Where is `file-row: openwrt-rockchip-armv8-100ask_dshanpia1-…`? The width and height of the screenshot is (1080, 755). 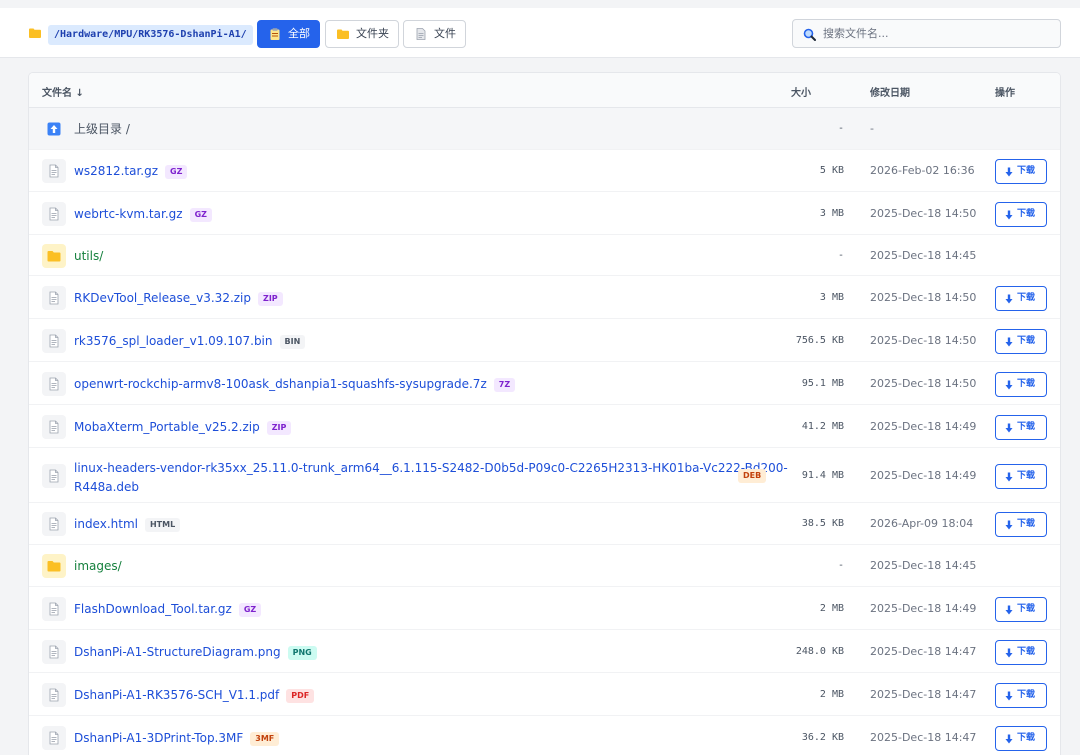
file-row: openwrt-rockchip-armv8-100ask_dshanpia1-… is located at coordinates (544, 383).